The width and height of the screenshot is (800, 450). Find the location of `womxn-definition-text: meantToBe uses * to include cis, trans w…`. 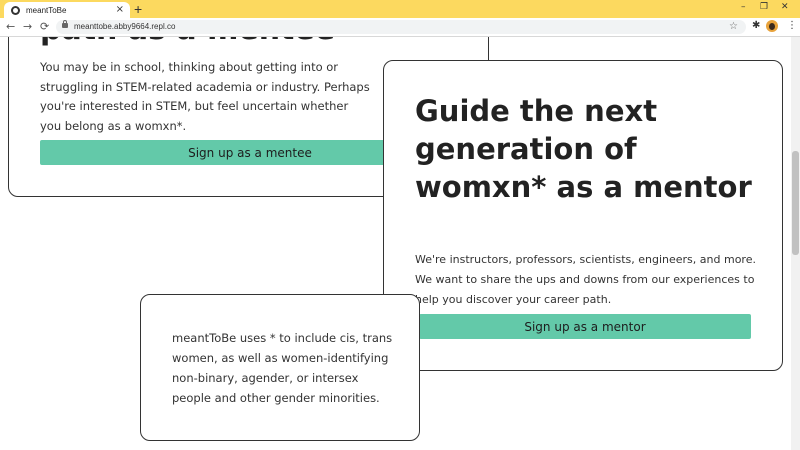

womxn-definition-text: meantToBe uses * to include cis, trans w… is located at coordinates (282, 368).